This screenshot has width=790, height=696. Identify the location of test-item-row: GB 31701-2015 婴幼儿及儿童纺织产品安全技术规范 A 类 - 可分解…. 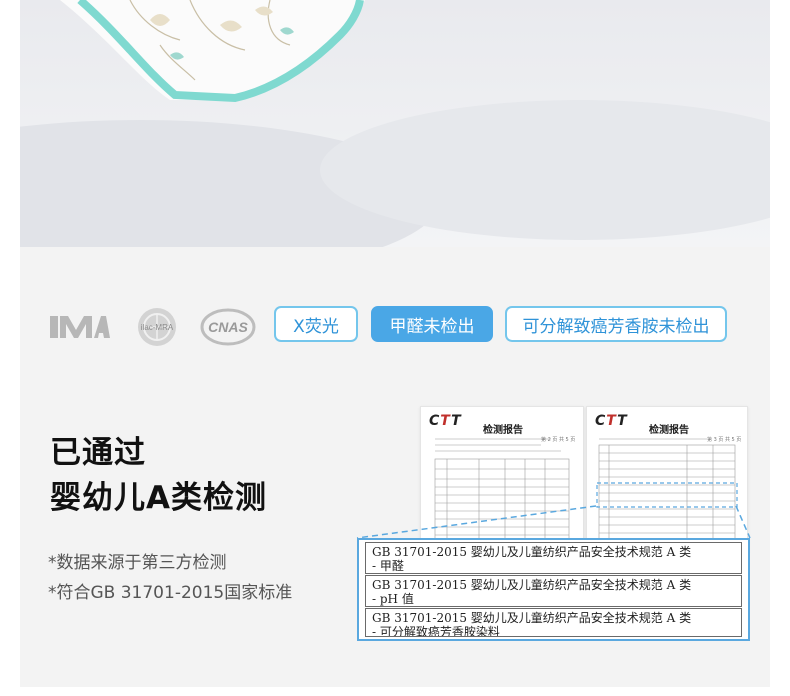
(553, 622).